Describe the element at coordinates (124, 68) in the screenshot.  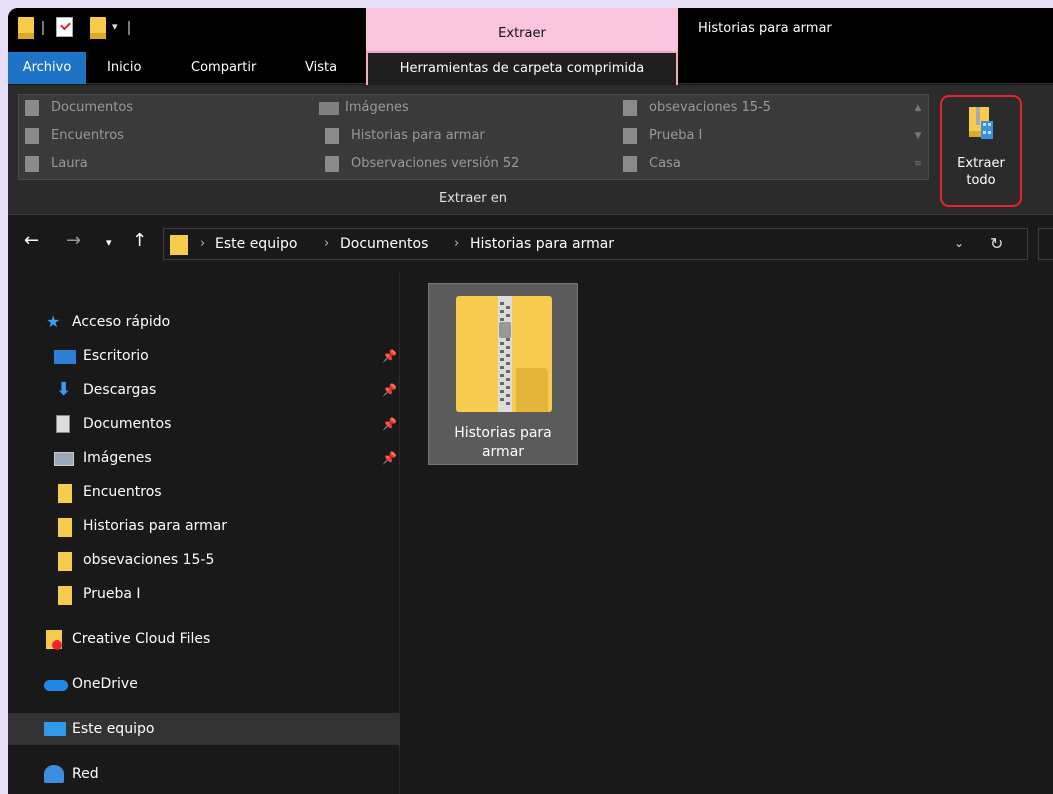
I see `tab-inicio: Inicio` at that location.